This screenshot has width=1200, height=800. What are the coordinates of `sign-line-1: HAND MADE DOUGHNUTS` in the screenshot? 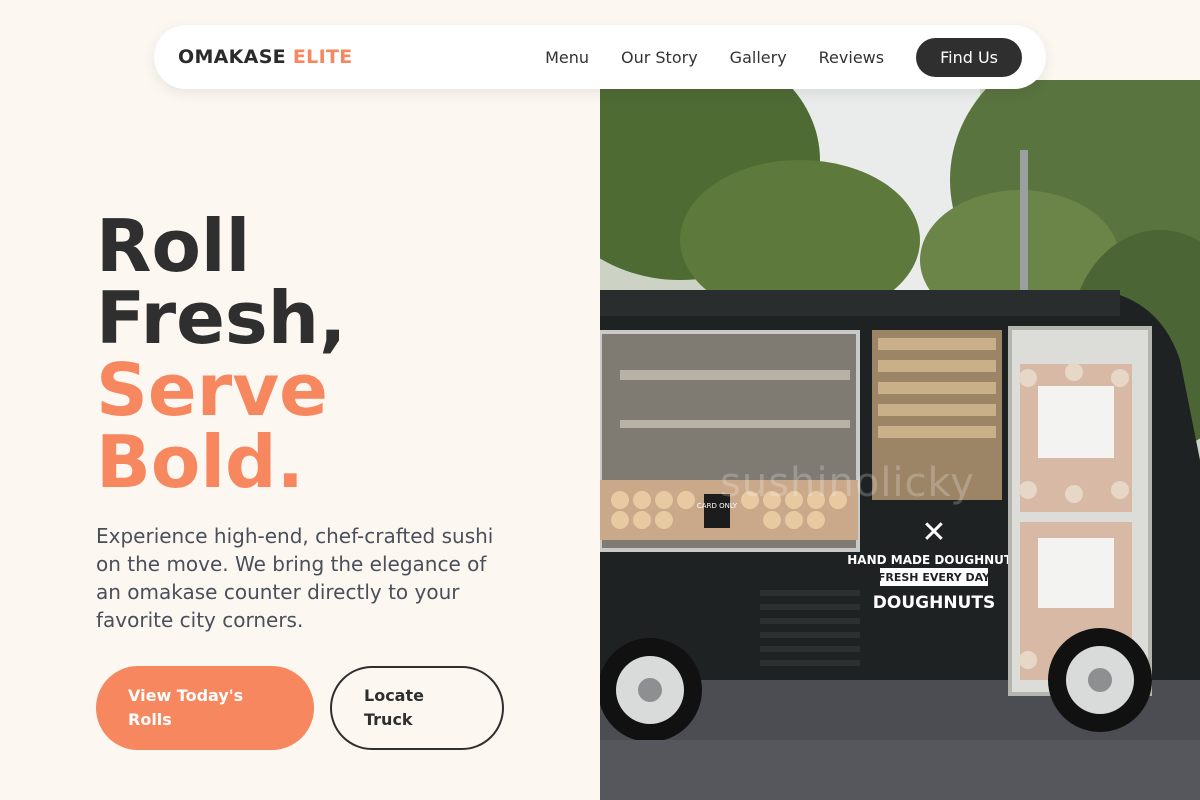 It's located at (934, 560).